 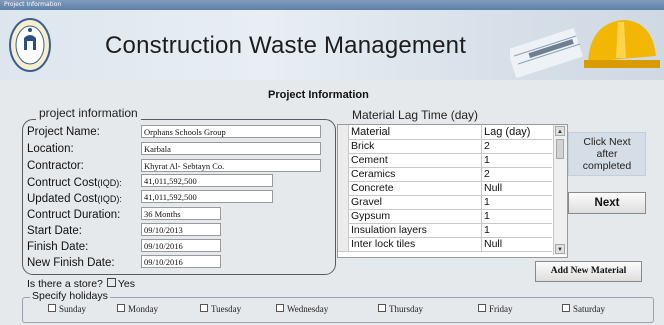 I want to click on table-row: Gypsum 1, so click(x=445, y=216).